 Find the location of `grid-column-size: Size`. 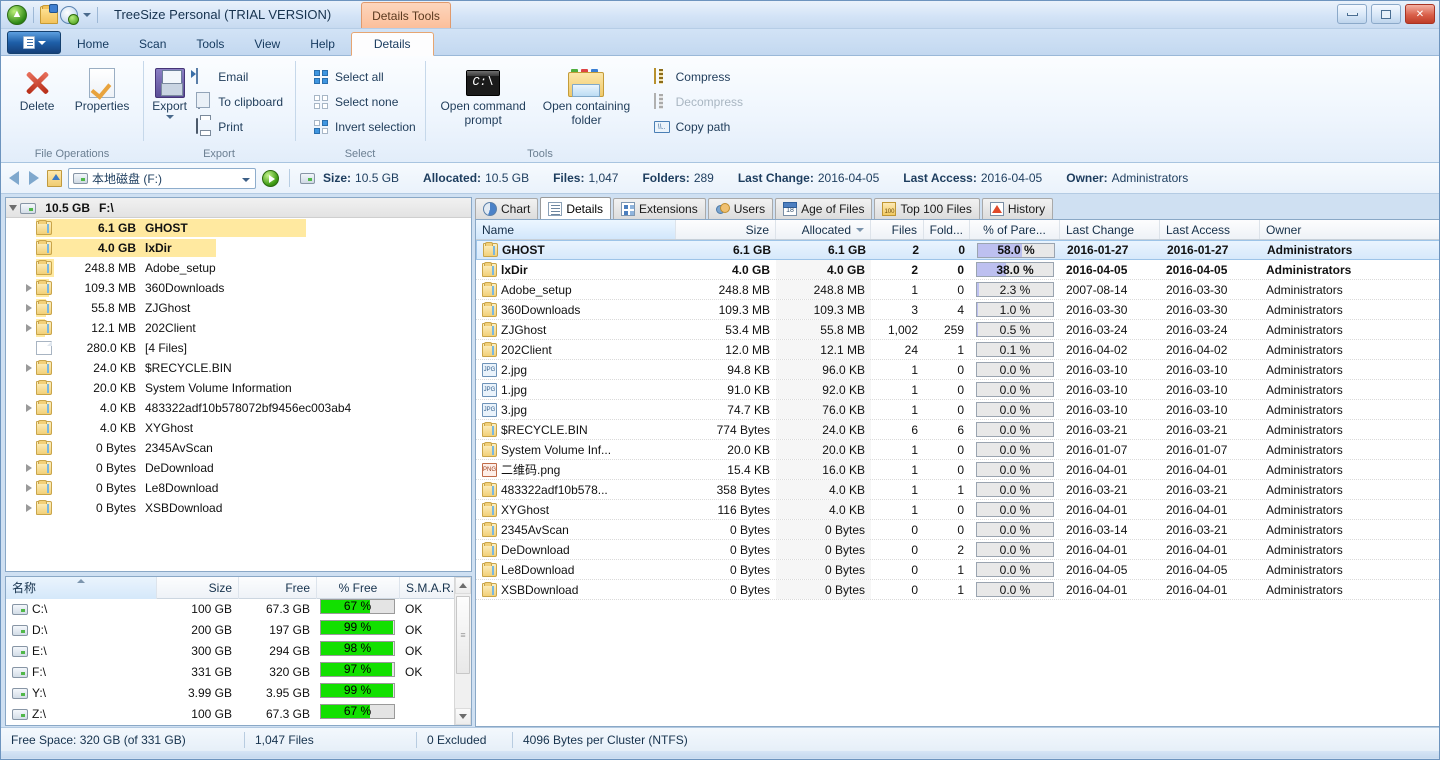

grid-column-size: Size is located at coordinates (726, 229).